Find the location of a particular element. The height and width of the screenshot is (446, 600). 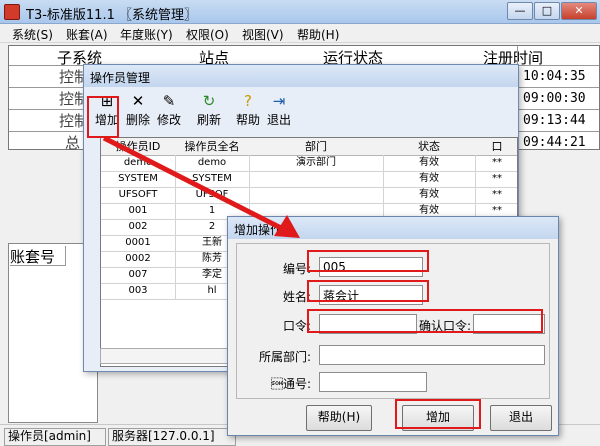

dialog-title: 增加操作员 is located at coordinates (264, 230).